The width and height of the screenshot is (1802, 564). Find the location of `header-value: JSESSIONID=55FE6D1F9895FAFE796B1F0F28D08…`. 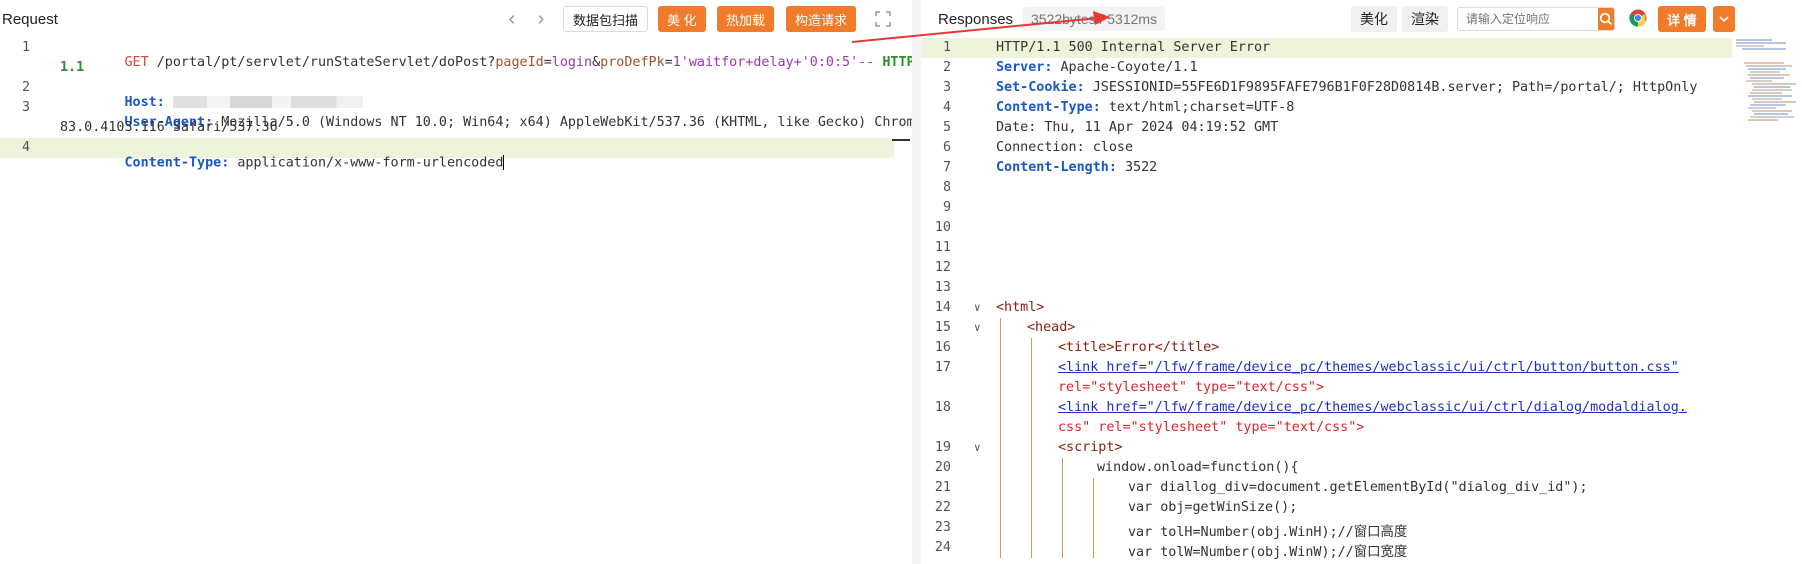

header-value: JSESSIONID=55FE6D1F9895FAFE796B1F0F28D08… is located at coordinates (1391, 87).